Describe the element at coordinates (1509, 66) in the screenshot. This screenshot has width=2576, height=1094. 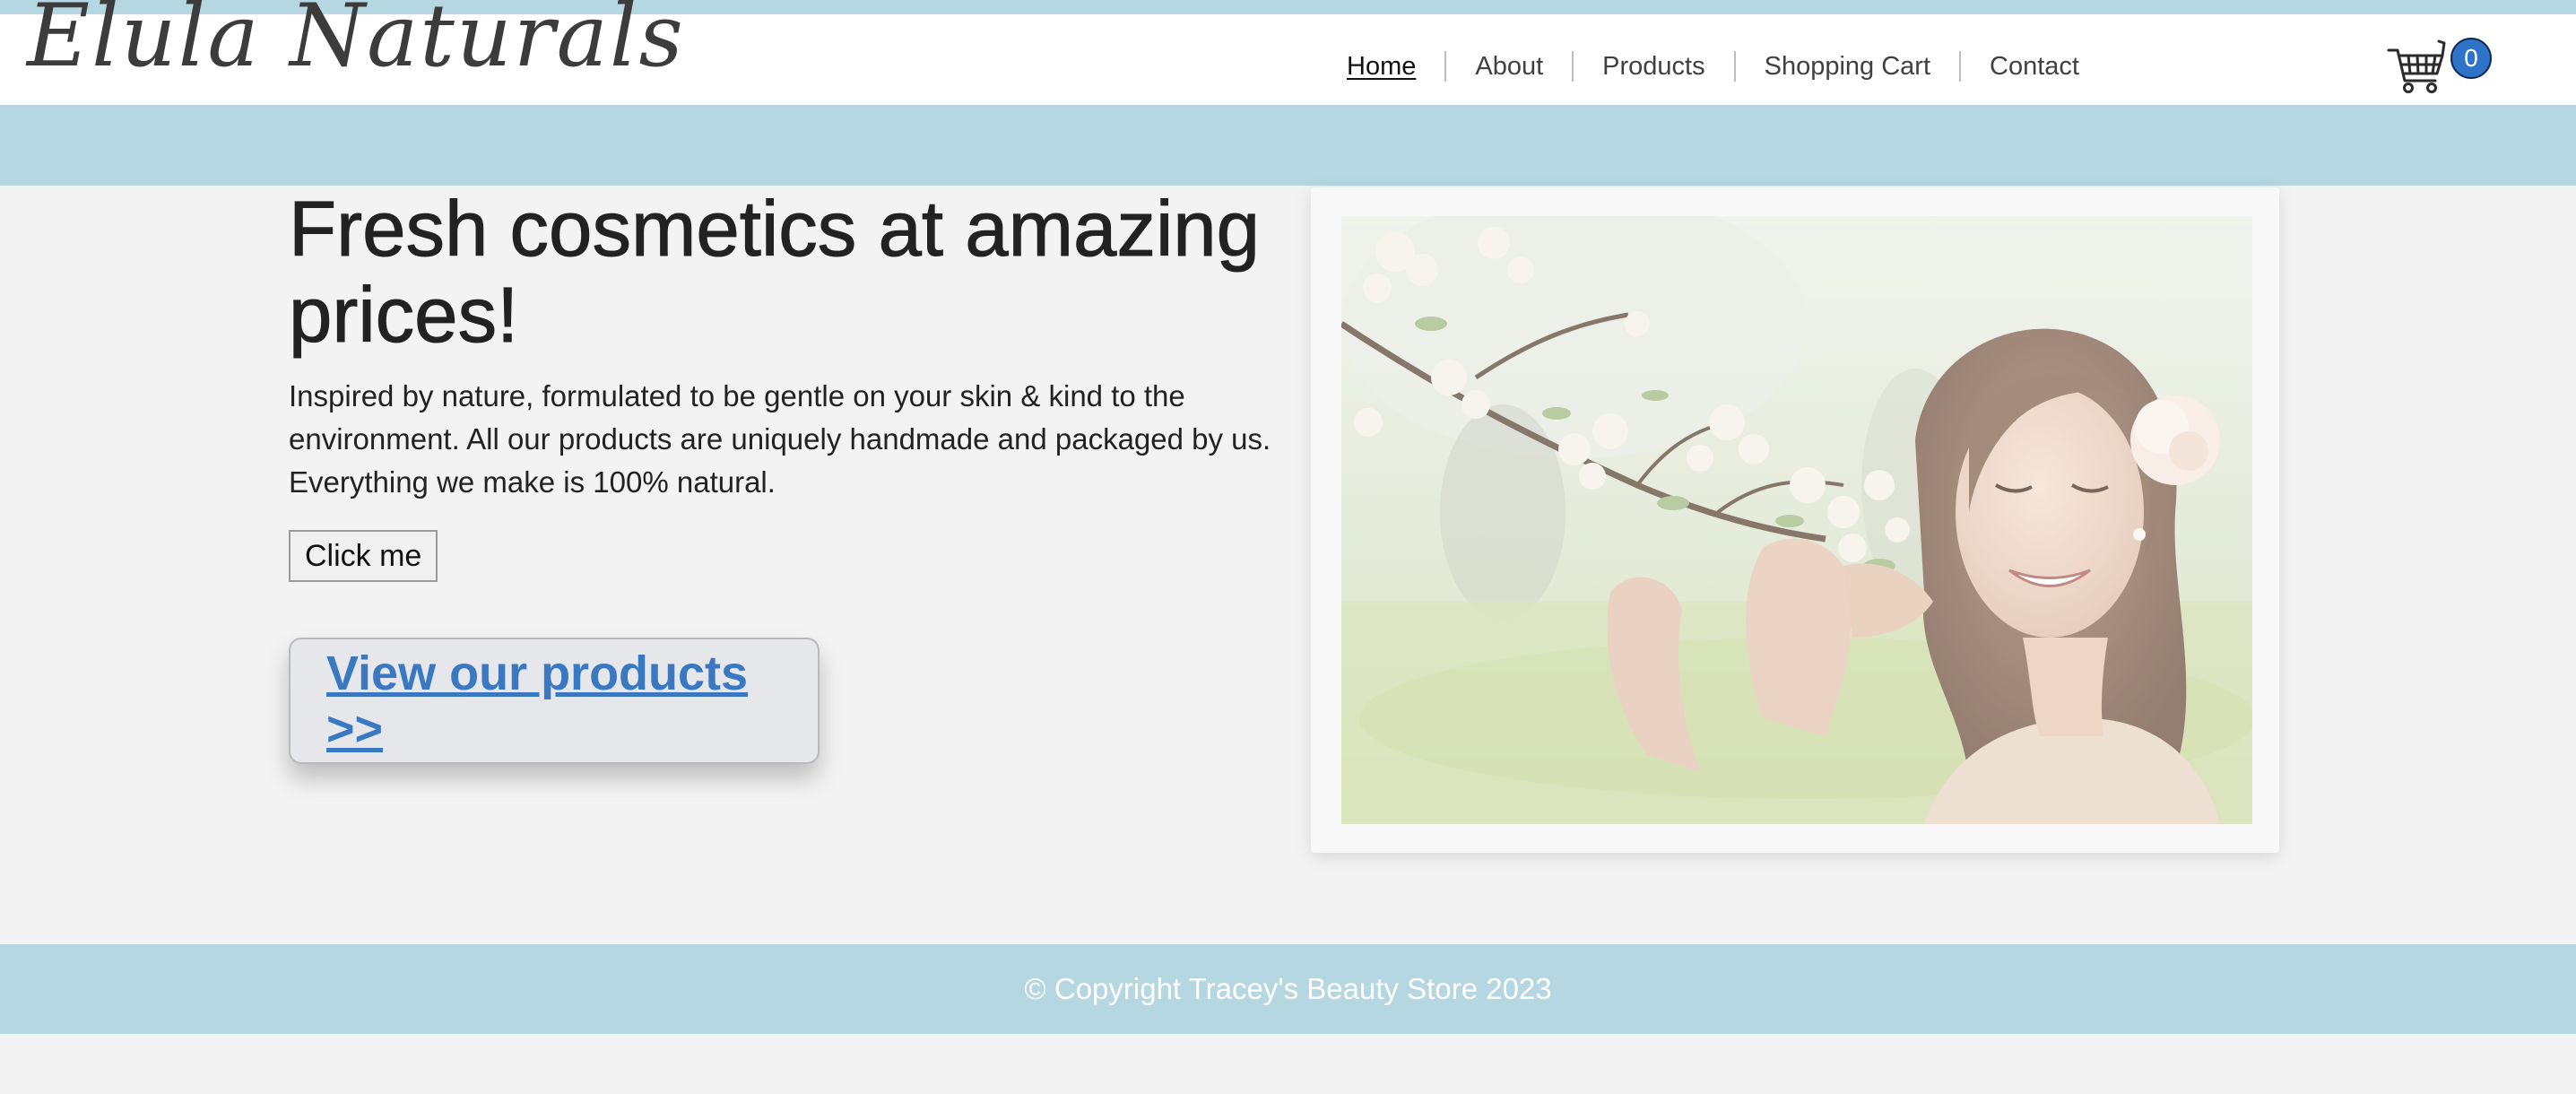
I see `nav-about-link: About` at that location.